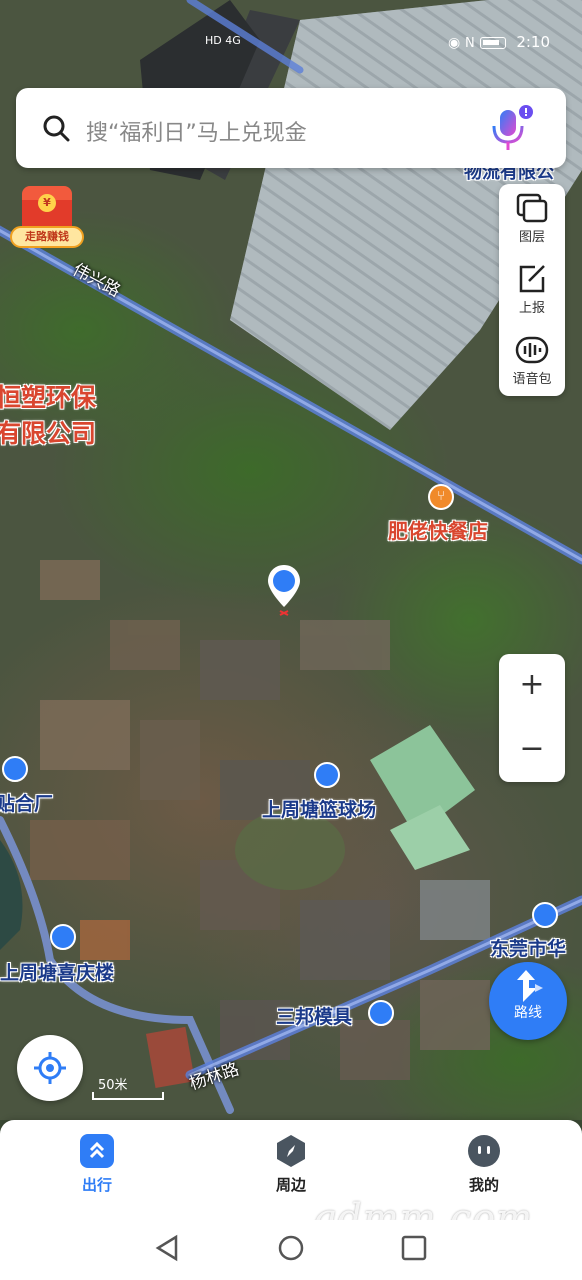 Image resolution: width=582 pixels, height=1280 pixels. I want to click on place-label-dongguan: 东莞市华, so click(528, 947).